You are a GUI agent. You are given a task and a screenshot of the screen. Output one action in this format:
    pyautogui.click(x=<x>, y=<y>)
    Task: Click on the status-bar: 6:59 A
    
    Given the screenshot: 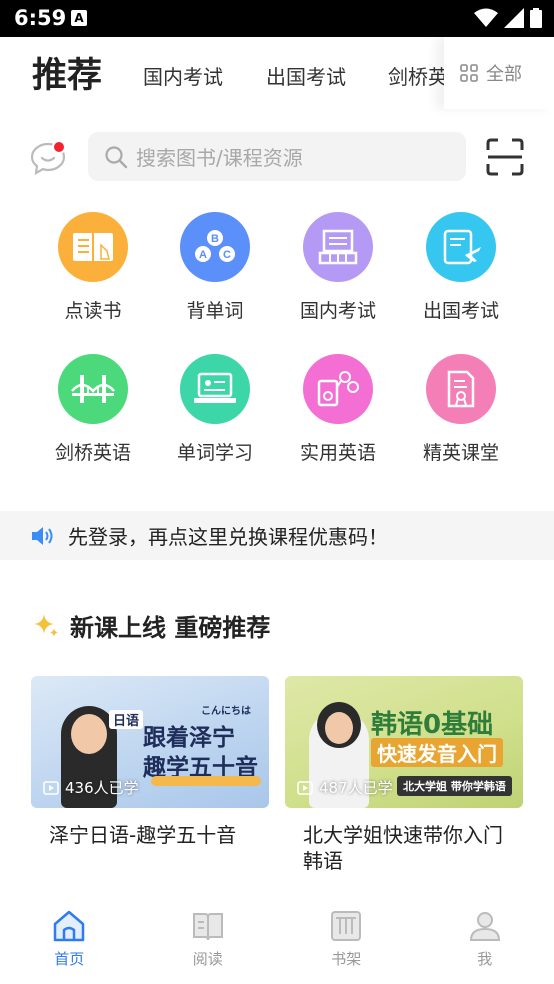 What is the action you would take?
    pyautogui.click(x=277, y=18)
    